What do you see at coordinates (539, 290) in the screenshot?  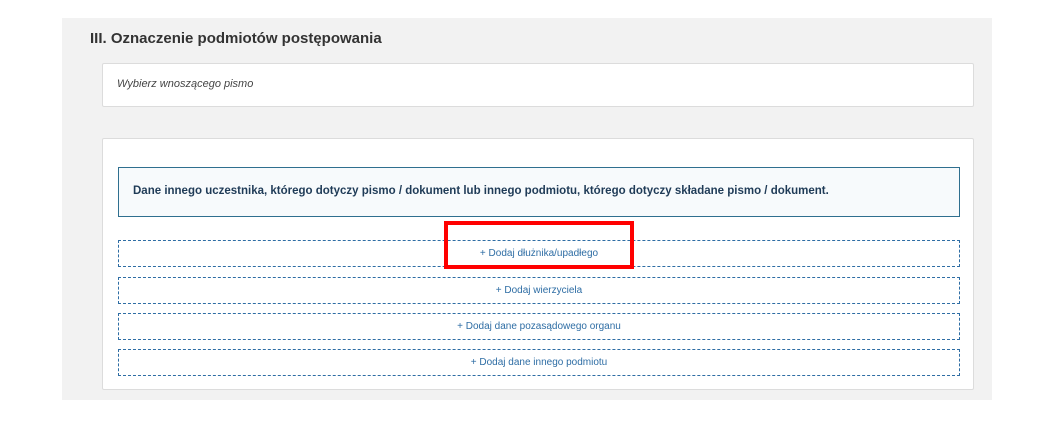 I see `add-creditor-button: + Dodaj wierzyciela` at bounding box center [539, 290].